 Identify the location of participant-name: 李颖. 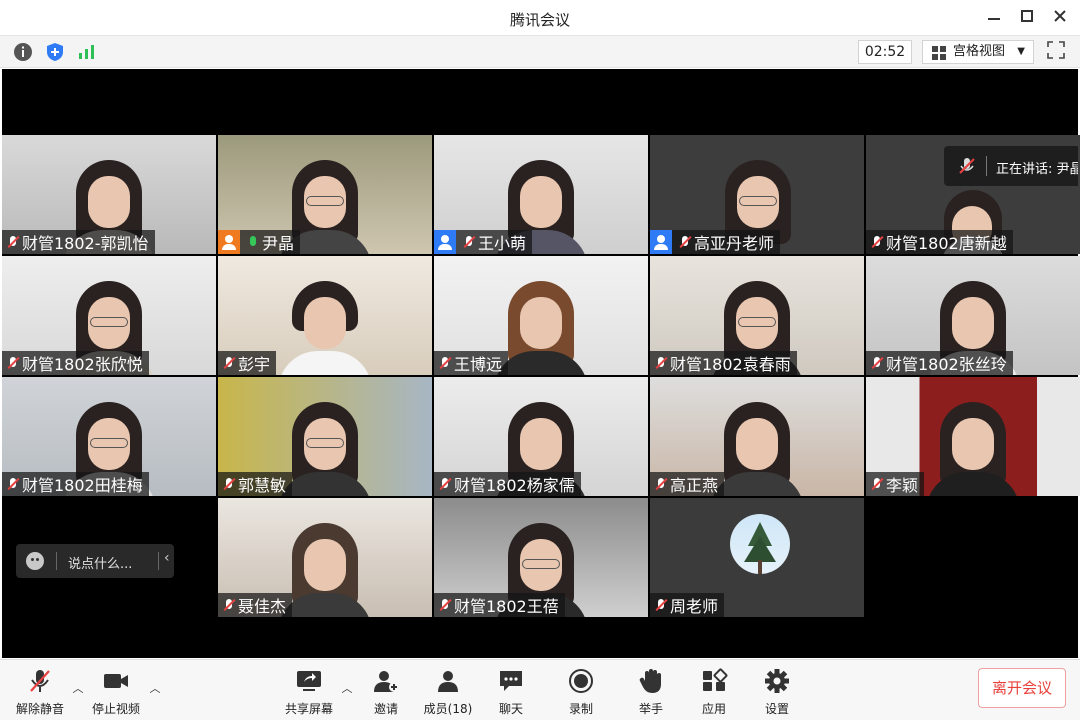
(902, 485).